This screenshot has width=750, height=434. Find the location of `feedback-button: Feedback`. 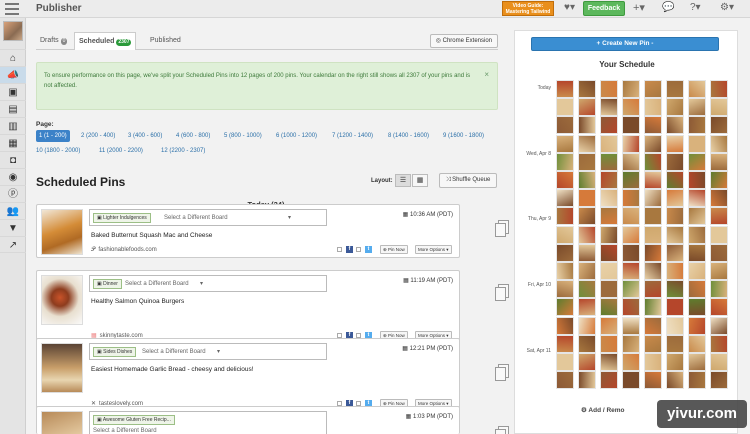

feedback-button: Feedback is located at coordinates (604, 8).